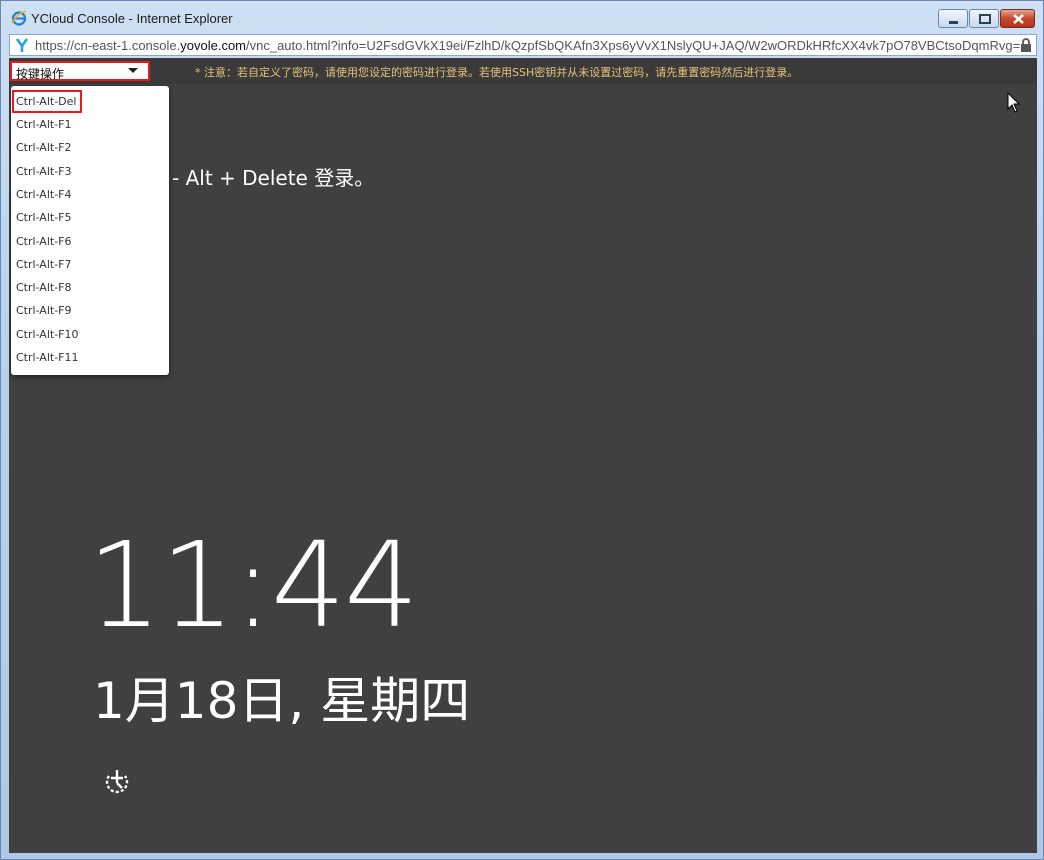  What do you see at coordinates (19, 18) in the screenshot?
I see `internet-explorer-icon` at bounding box center [19, 18].